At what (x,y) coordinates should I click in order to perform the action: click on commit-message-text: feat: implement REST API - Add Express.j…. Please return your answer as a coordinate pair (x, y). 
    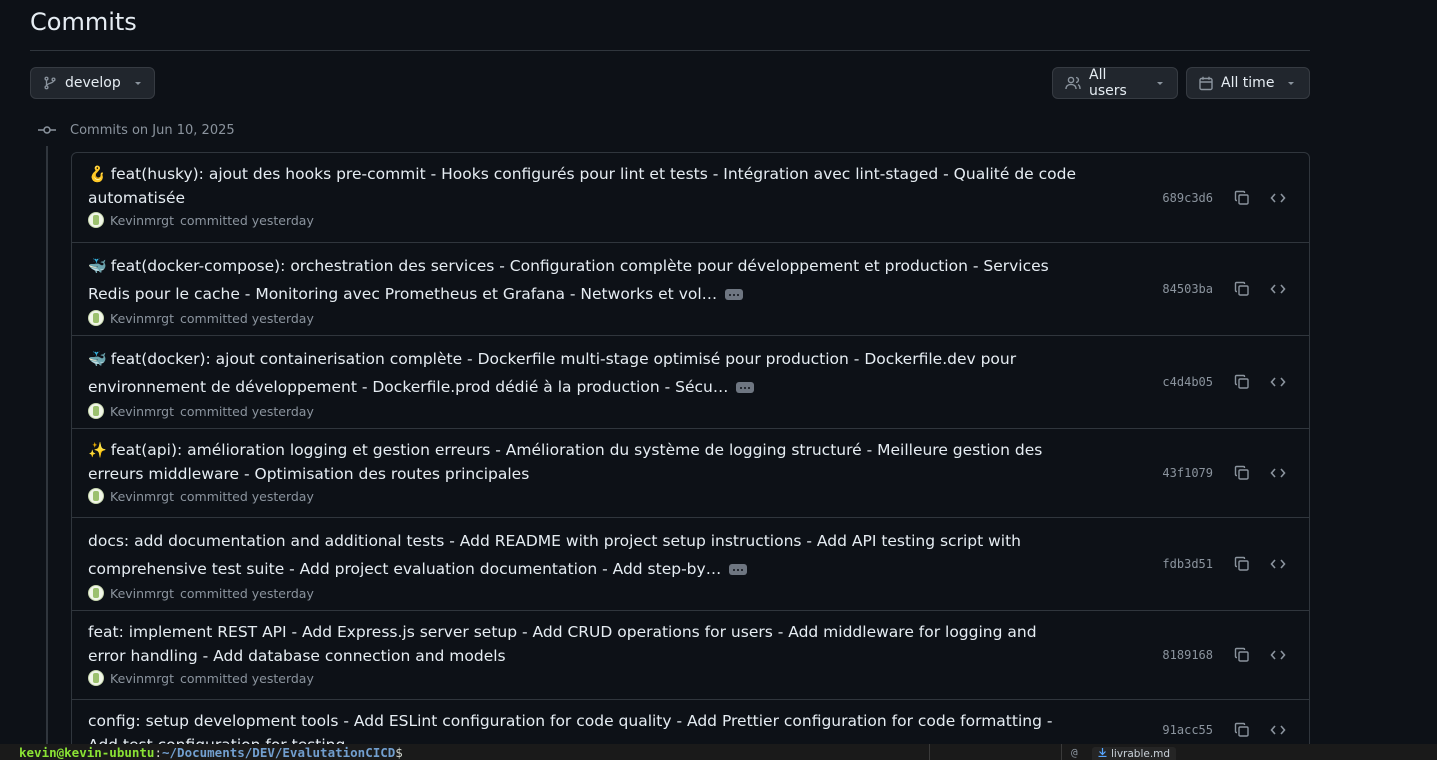
    Looking at the image, I should click on (562, 644).